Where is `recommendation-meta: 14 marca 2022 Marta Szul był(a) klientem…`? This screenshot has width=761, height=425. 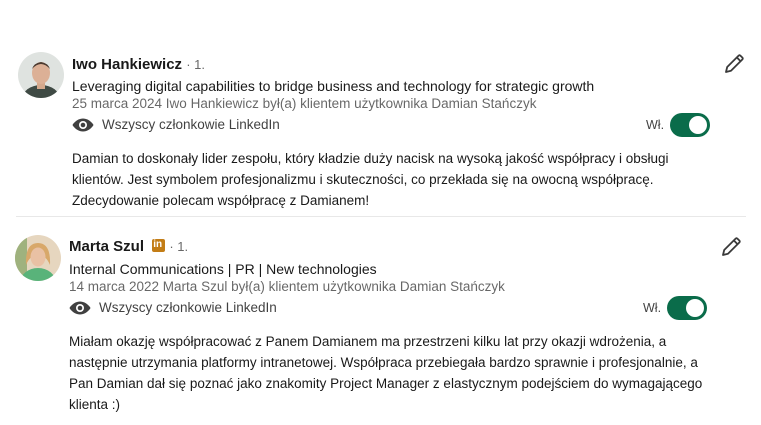 recommendation-meta: 14 marca 2022 Marta Szul był(a) klientem… is located at coordinates (287, 286).